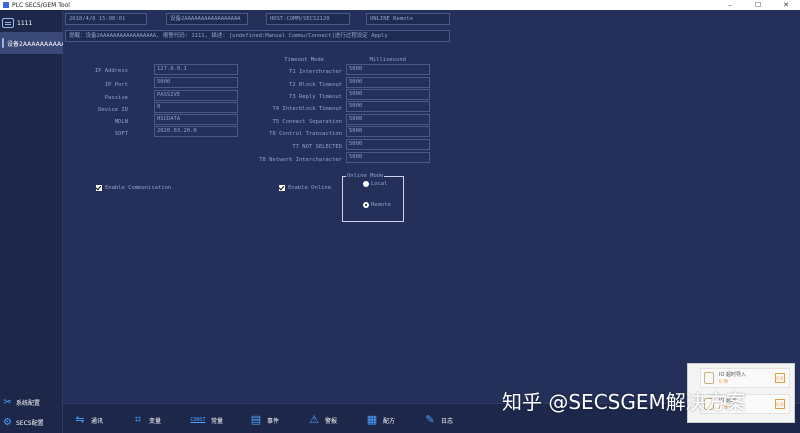 This screenshot has width=800, height=433. What do you see at coordinates (80, 419) in the screenshot?
I see `link-icon: ⇋` at bounding box center [80, 419].